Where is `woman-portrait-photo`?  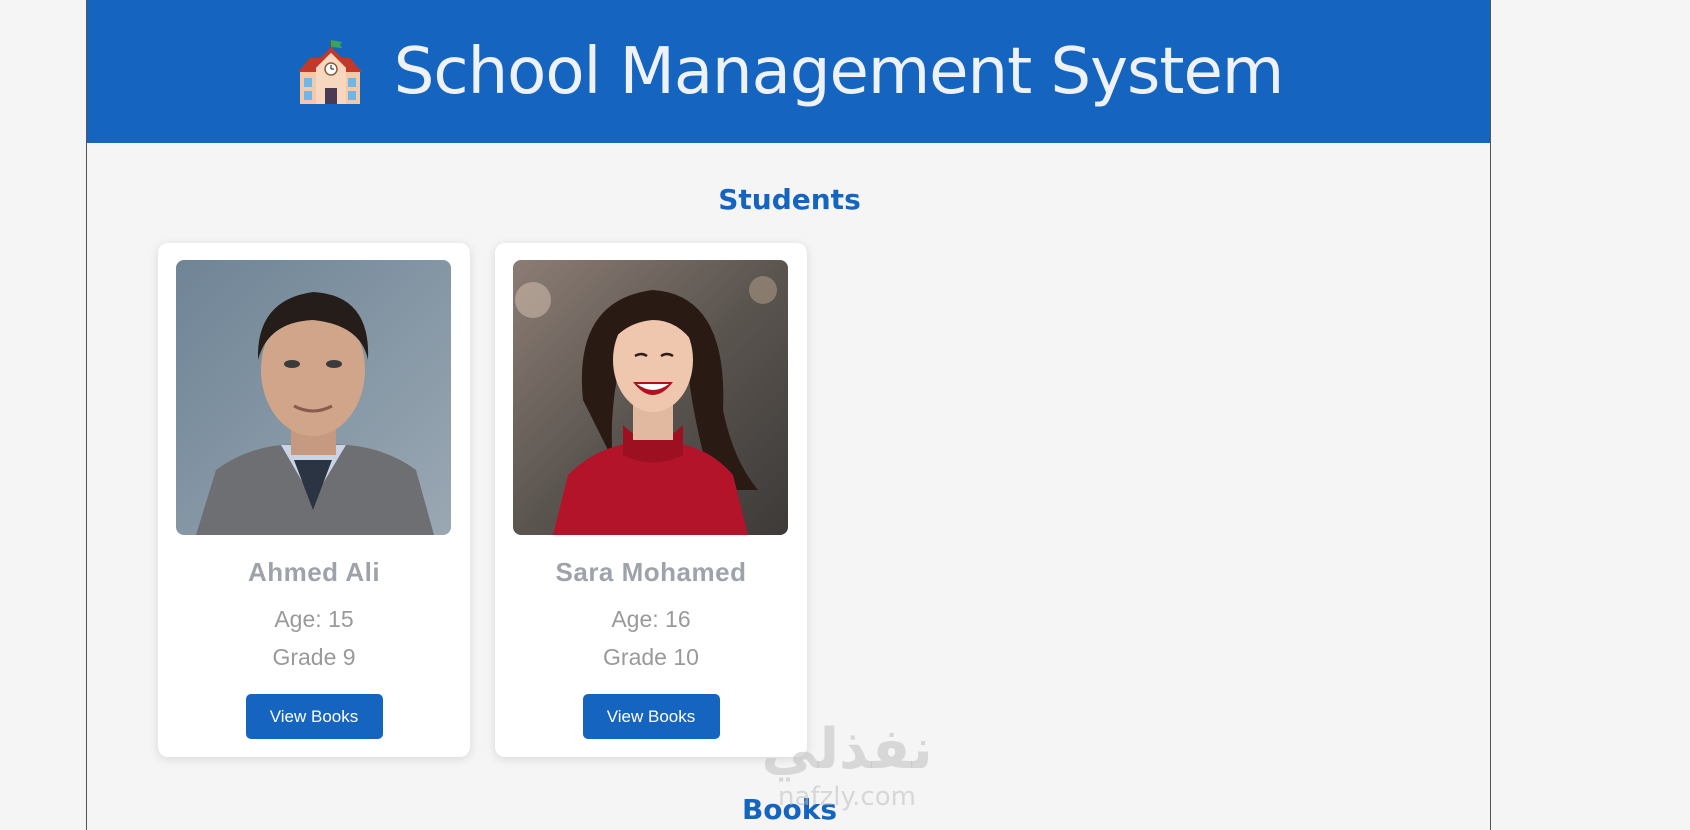 woman-portrait-photo is located at coordinates (650, 397).